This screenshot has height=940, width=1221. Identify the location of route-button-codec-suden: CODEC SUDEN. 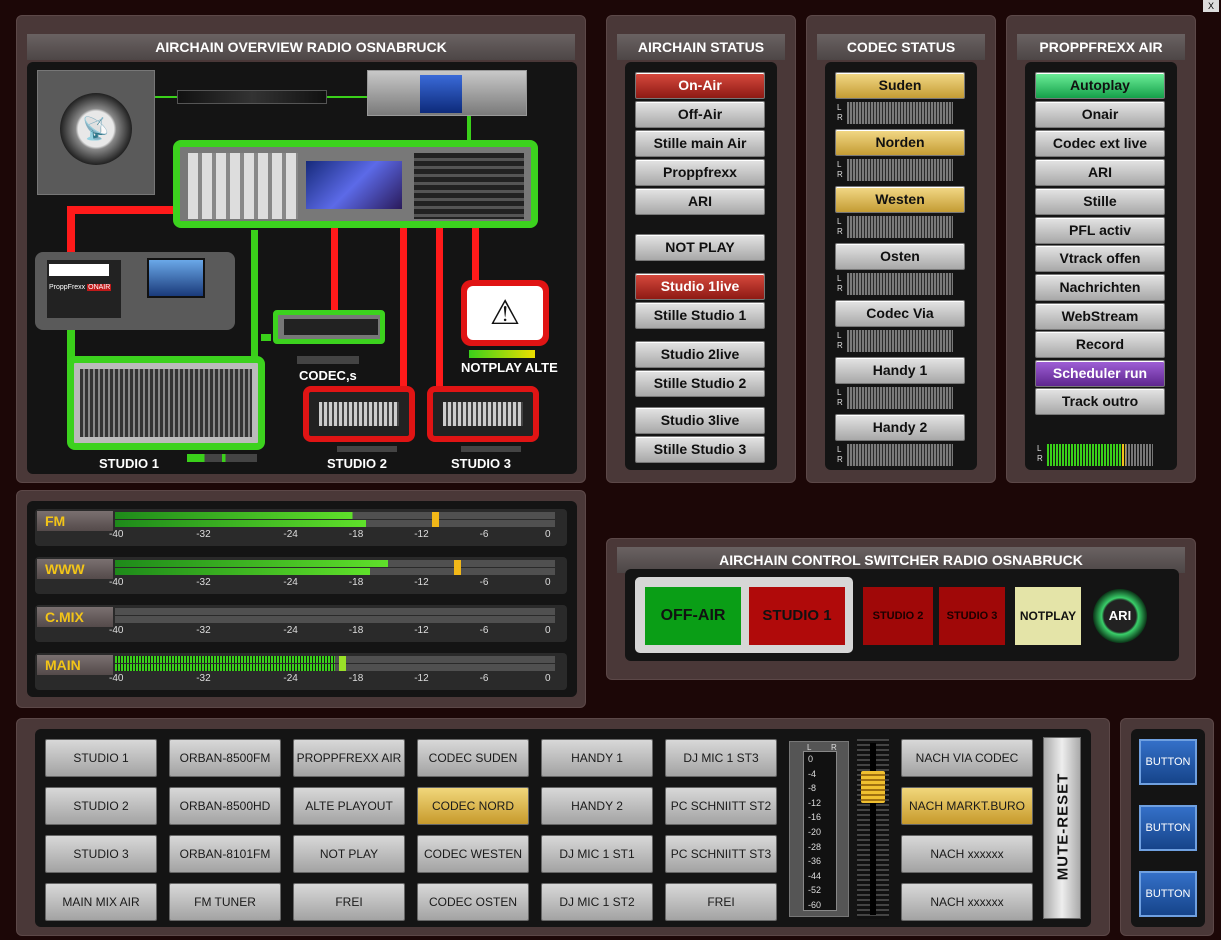
(473, 758).